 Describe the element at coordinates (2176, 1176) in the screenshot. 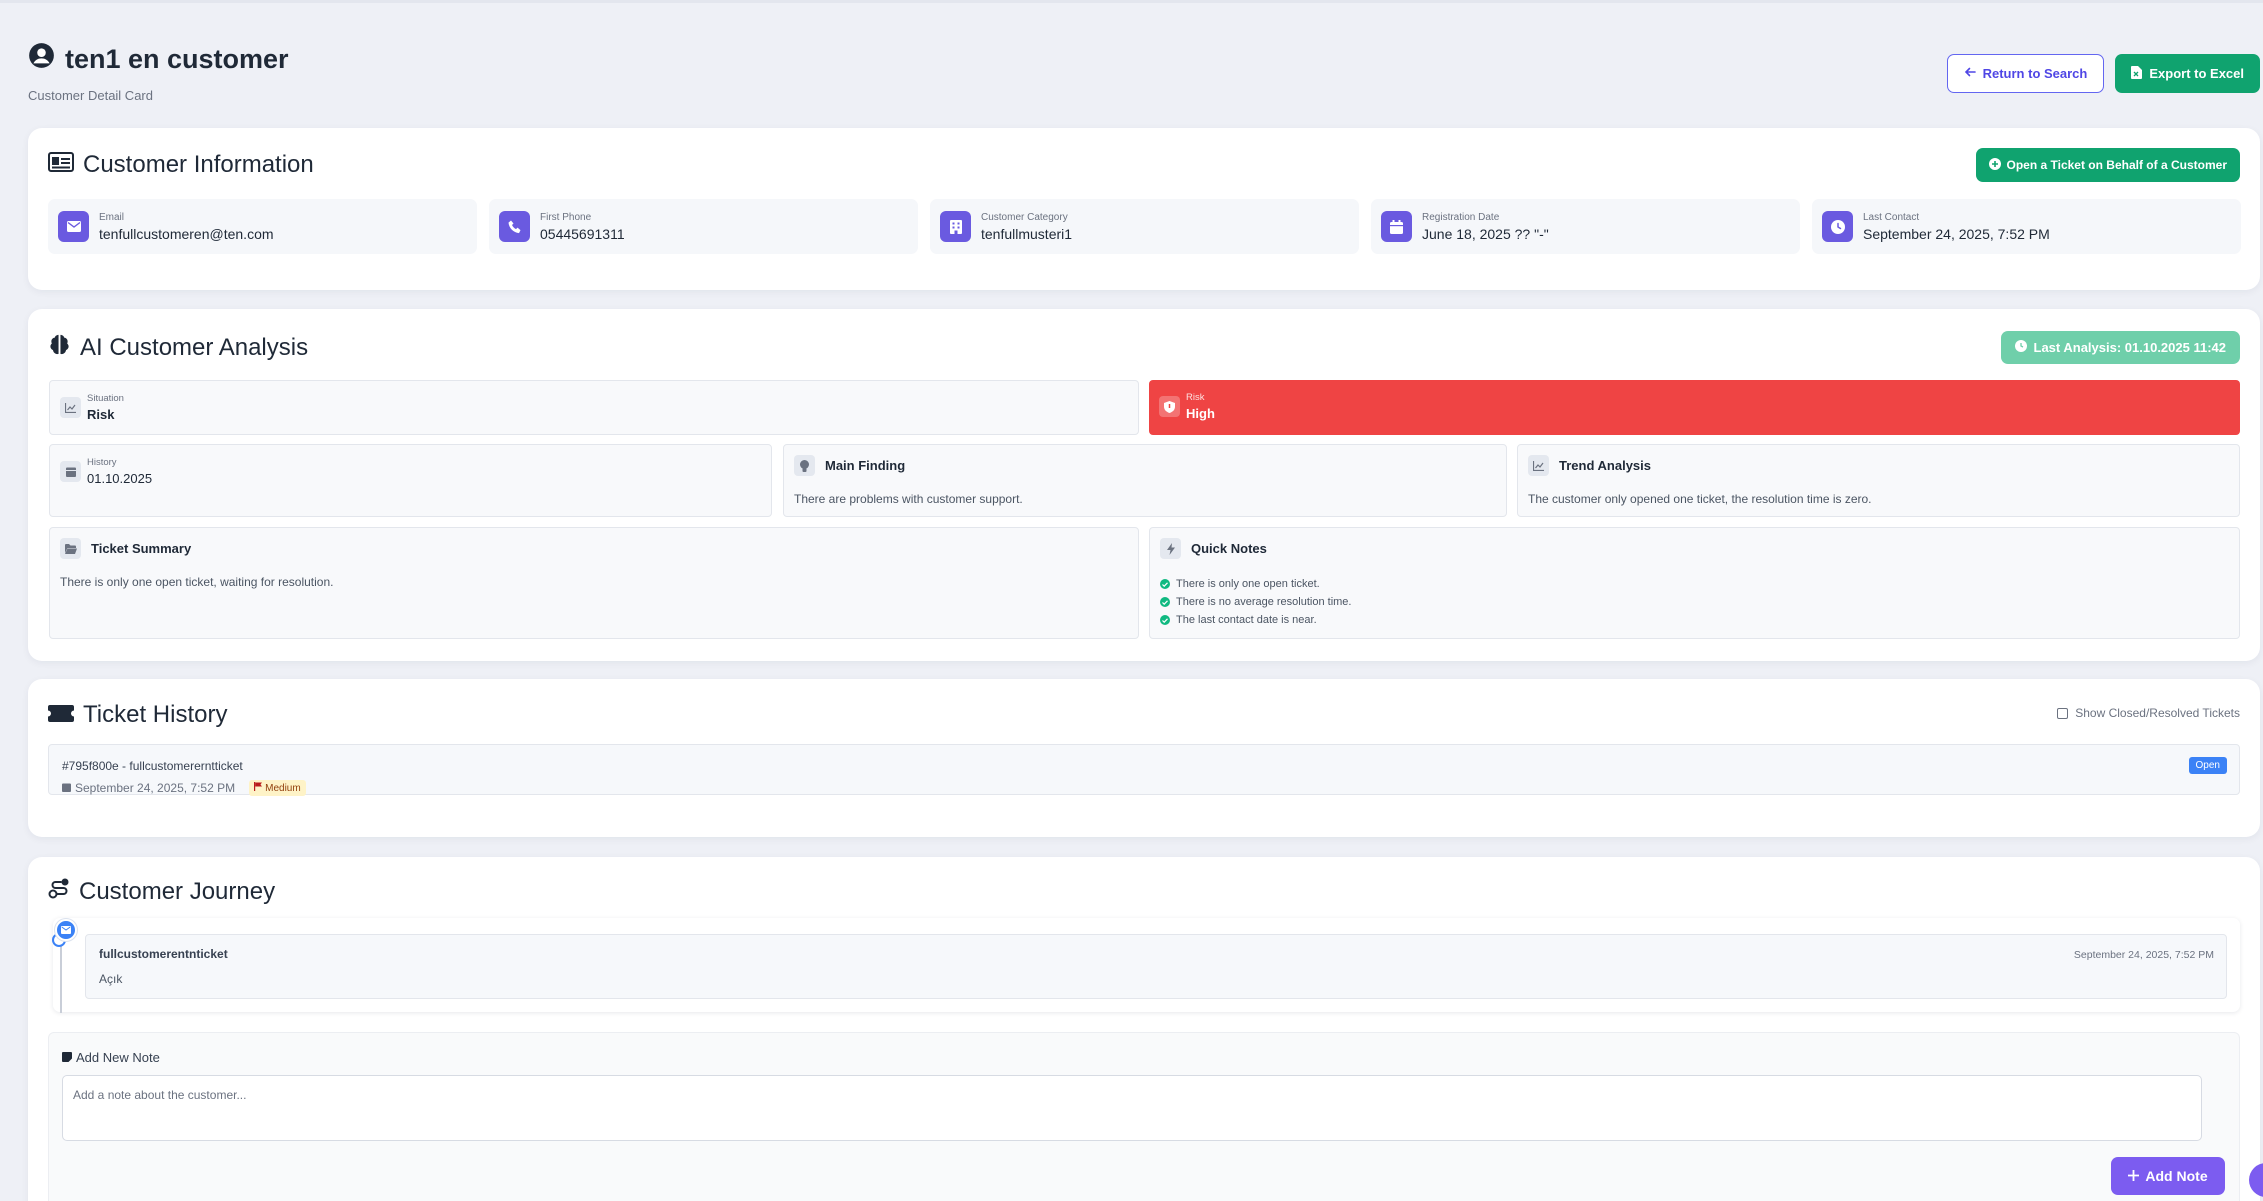

I see `add-note-label: Add Note` at that location.